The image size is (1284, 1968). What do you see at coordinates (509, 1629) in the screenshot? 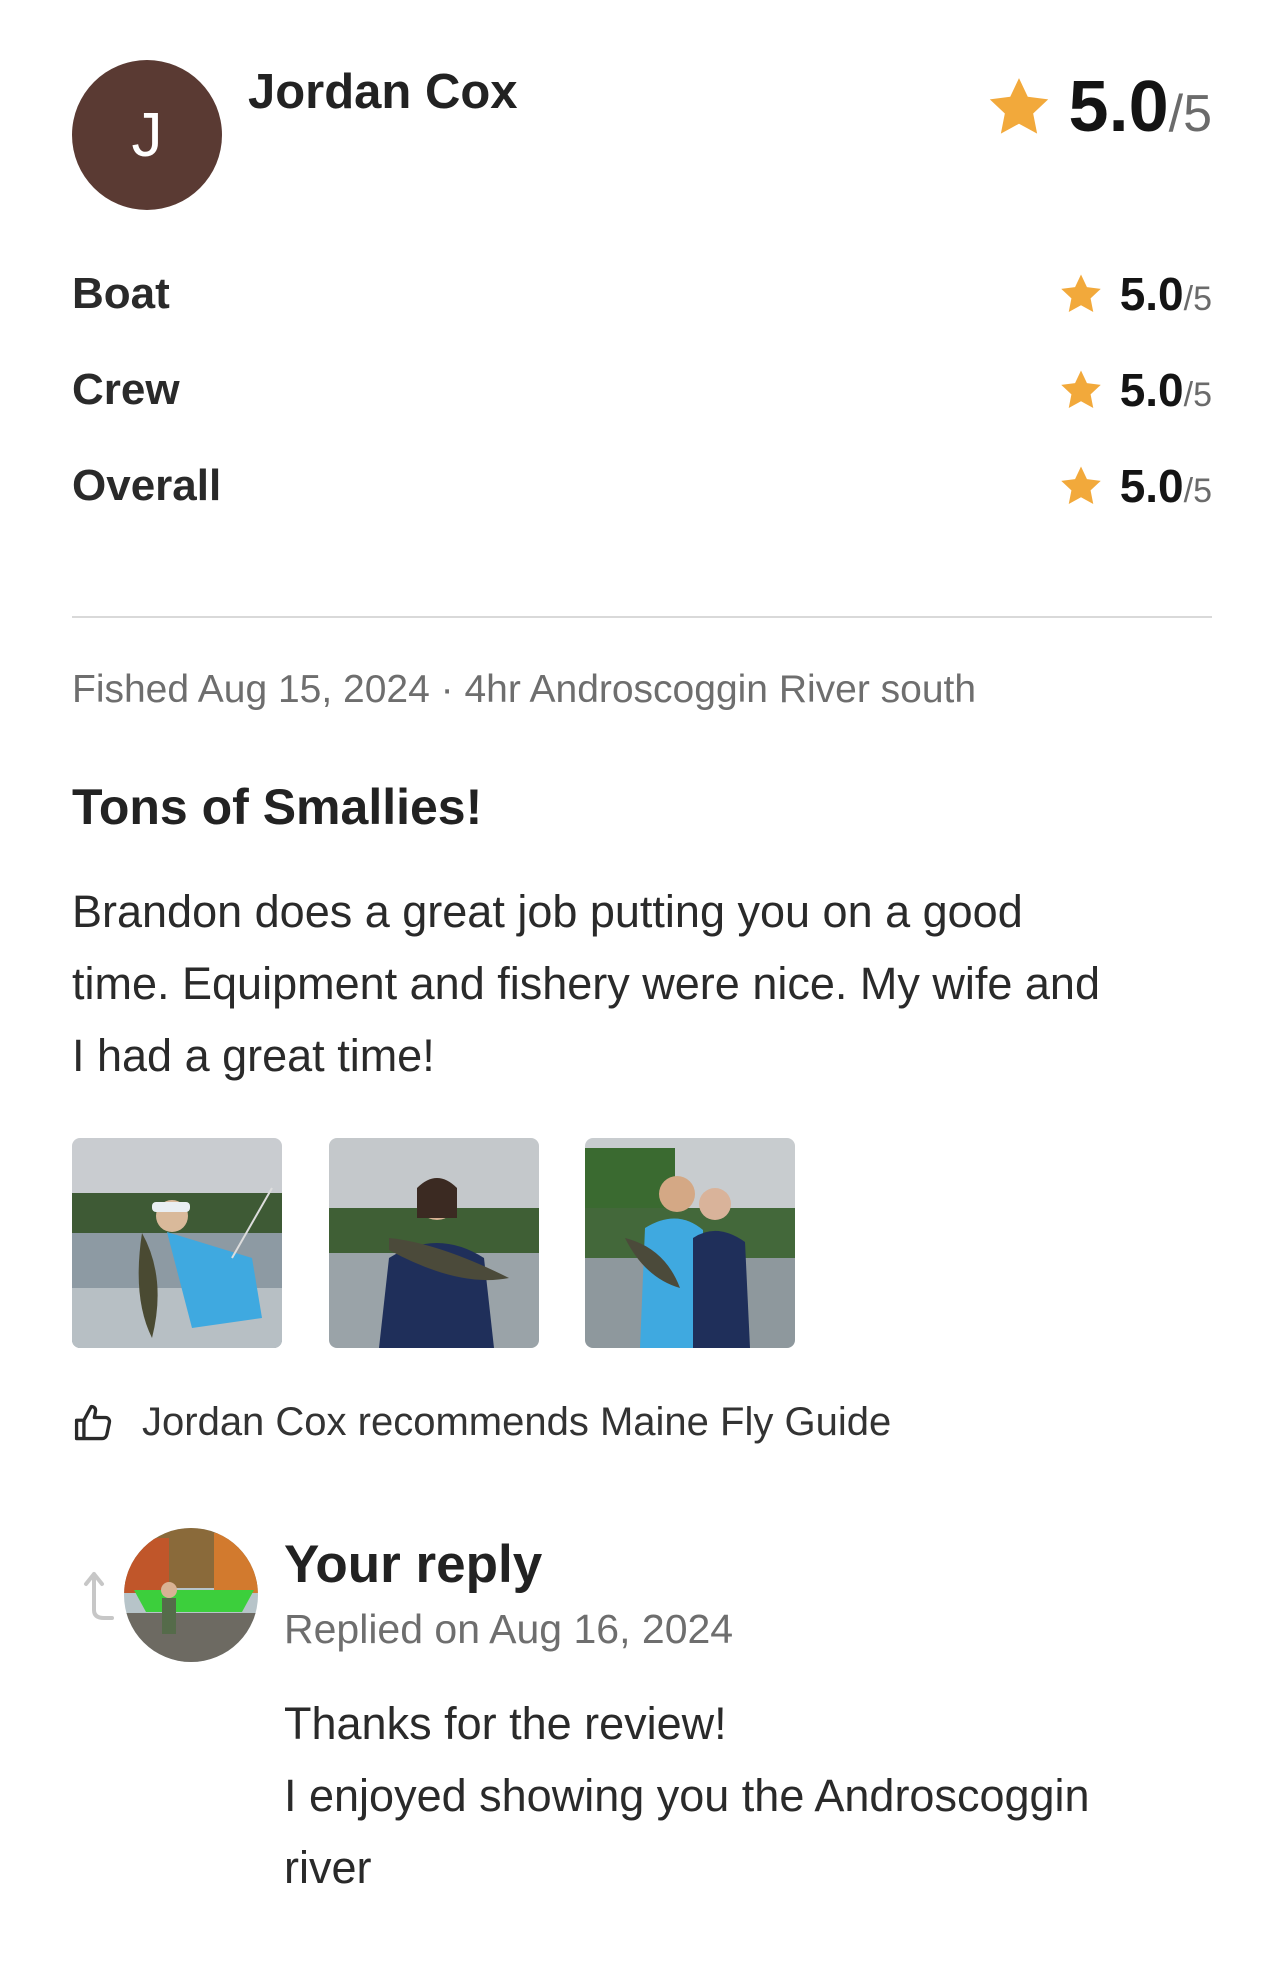
I see `reply-date: Replied on Aug 16, 2024` at bounding box center [509, 1629].